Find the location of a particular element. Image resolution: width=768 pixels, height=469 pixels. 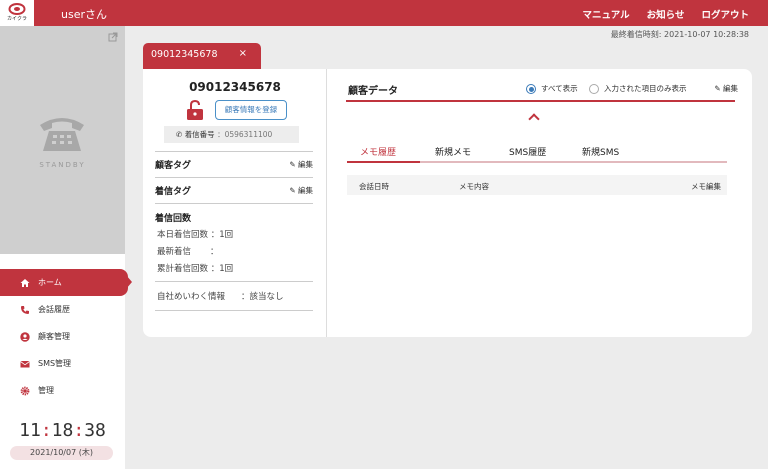

memo-tabs: メモ履歴 新規メモ SMS履歴 新規SMS is located at coordinates (537, 154).